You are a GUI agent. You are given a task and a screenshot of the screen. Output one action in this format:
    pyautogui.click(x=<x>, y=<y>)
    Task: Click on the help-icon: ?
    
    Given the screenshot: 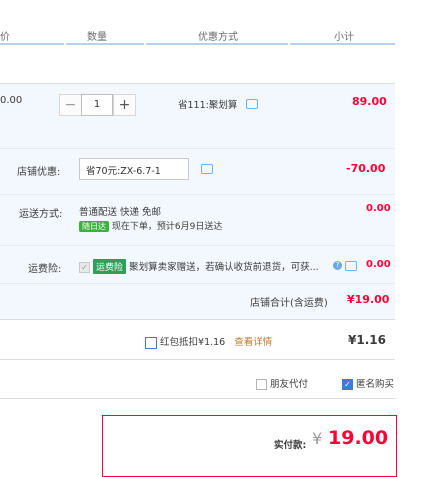 What is the action you would take?
    pyautogui.click(x=337, y=265)
    